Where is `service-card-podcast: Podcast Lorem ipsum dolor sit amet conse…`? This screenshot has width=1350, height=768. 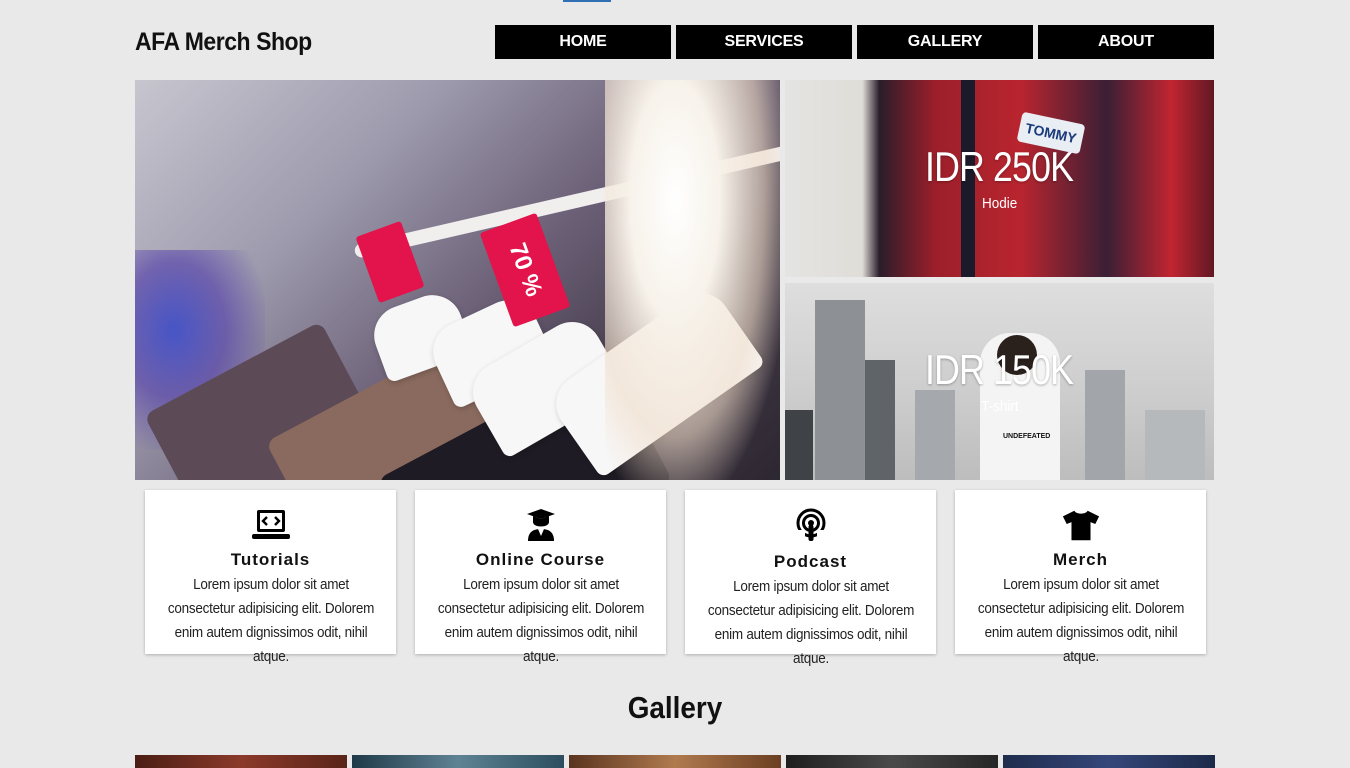
service-card-podcast: Podcast Lorem ipsum dolor sit amet conse… is located at coordinates (810, 578).